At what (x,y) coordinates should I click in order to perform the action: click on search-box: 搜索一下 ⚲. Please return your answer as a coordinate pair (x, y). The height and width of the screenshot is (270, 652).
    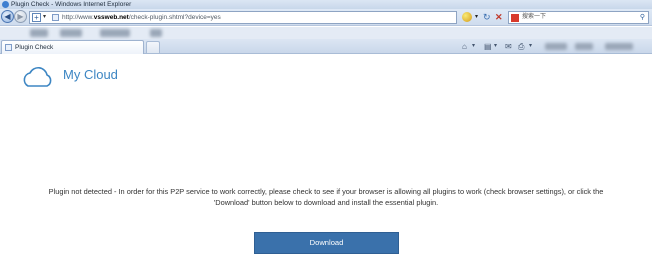
    Looking at the image, I should click on (578, 17).